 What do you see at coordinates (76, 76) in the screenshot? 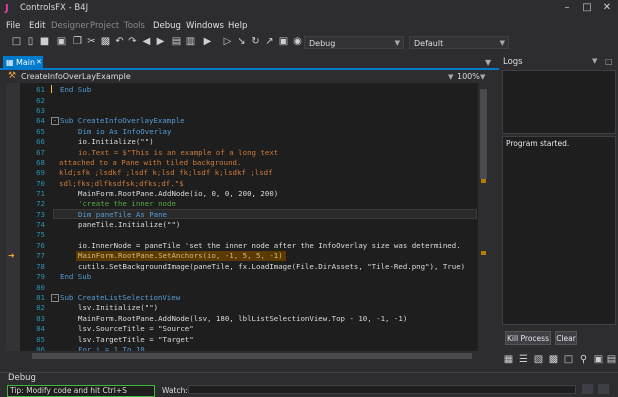
I see `module-dropdown: CreateInfoOverLayExample` at bounding box center [76, 76].